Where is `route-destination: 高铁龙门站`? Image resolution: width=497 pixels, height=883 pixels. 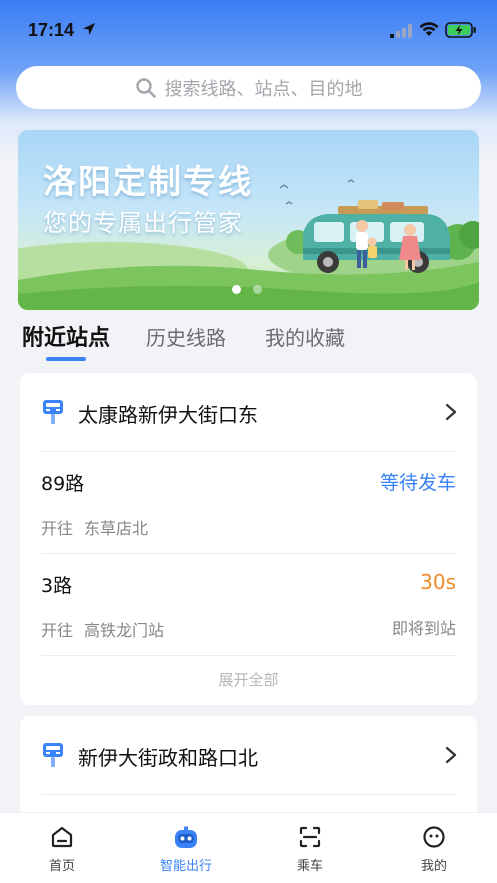 route-destination: 高铁龙门站 is located at coordinates (124, 630).